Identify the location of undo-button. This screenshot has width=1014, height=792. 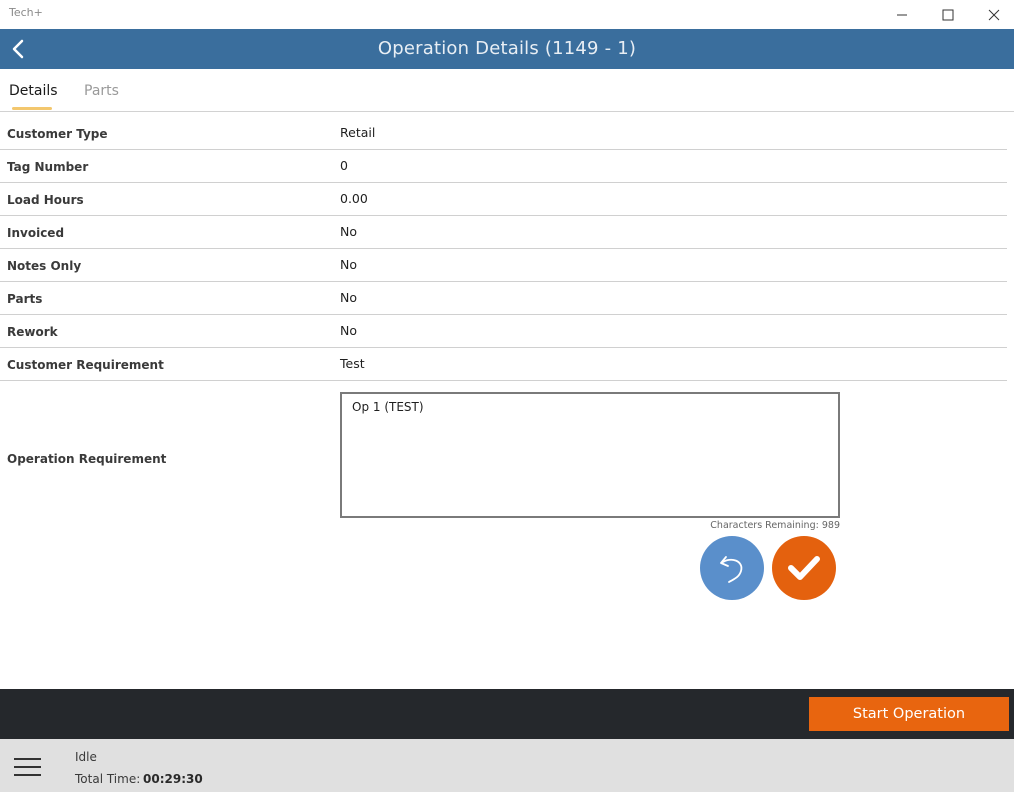
(732, 568).